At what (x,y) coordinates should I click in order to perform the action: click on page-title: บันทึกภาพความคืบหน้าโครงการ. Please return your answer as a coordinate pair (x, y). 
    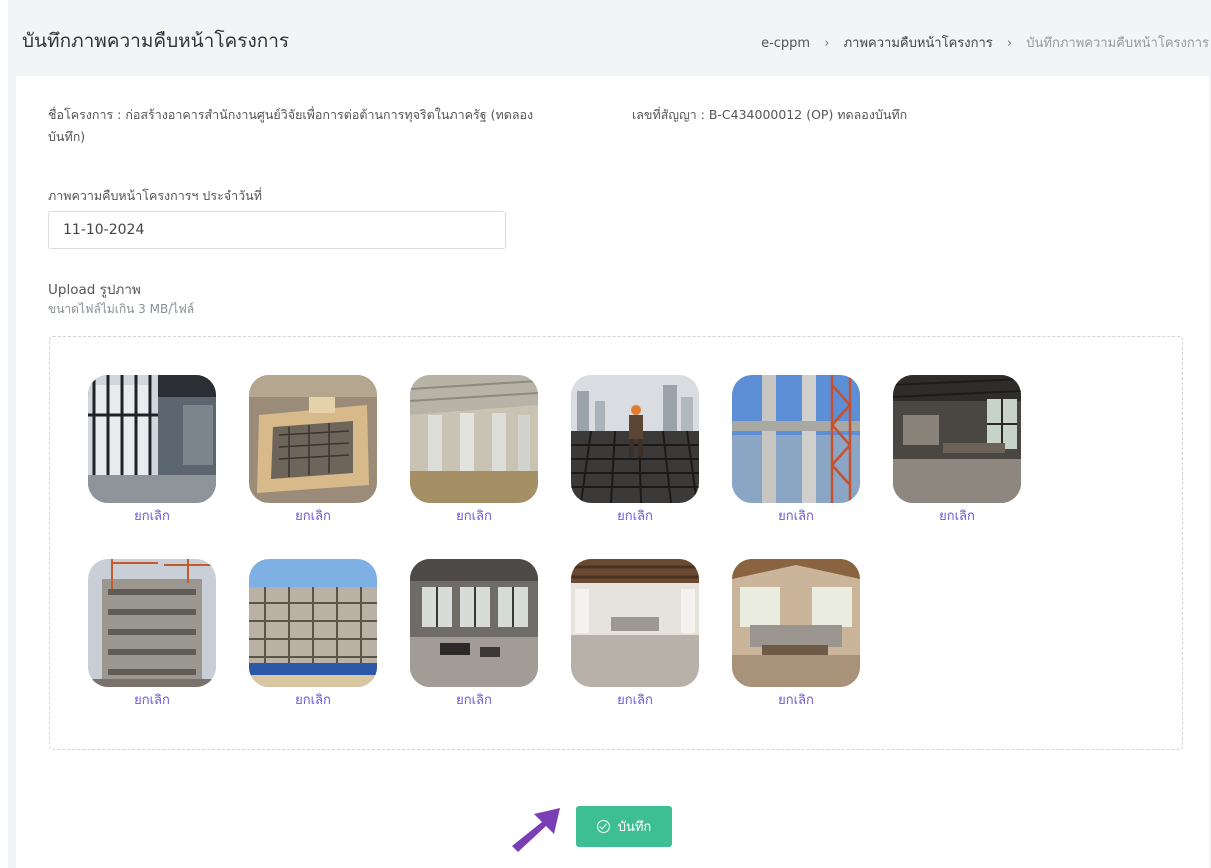
    Looking at the image, I should click on (156, 41).